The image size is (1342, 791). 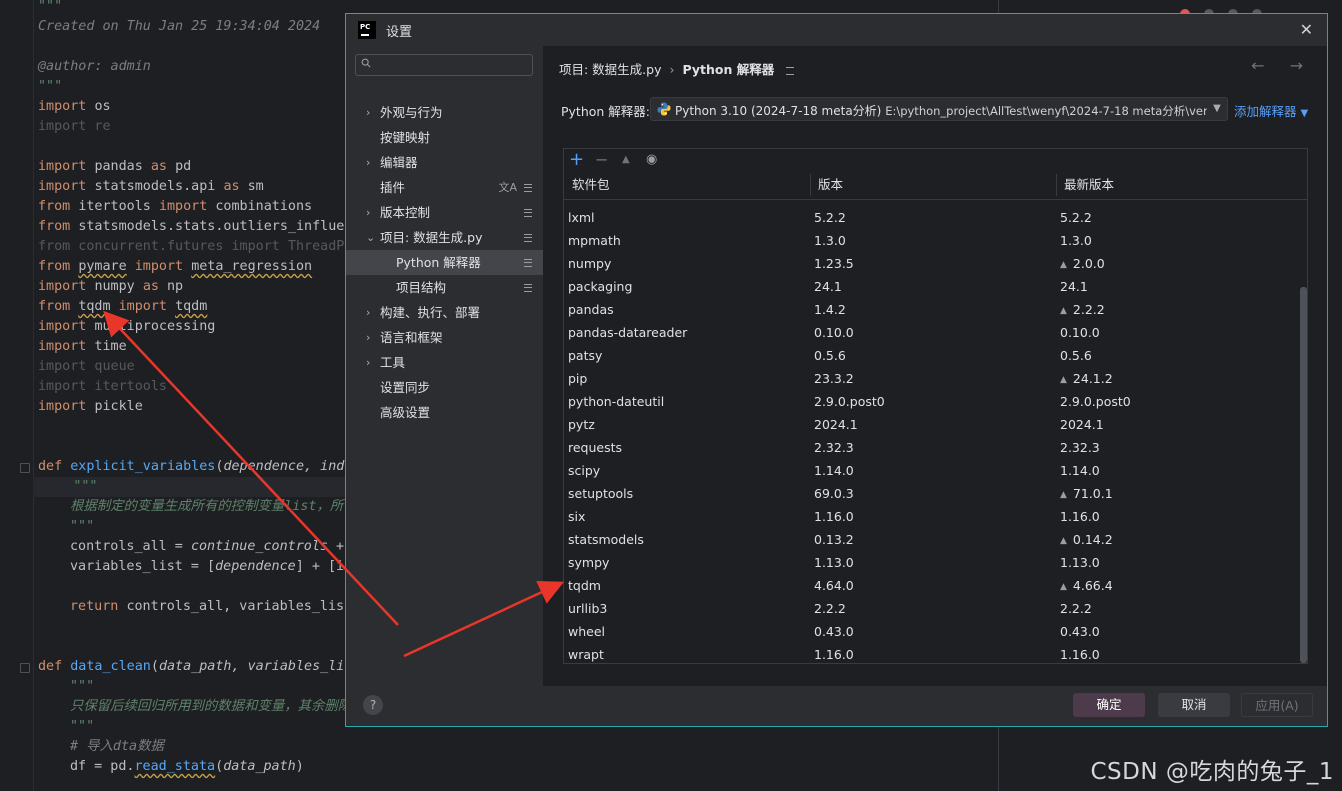 I want to click on sidebar-item-project-structure: 项目结构, so click(x=444, y=287).